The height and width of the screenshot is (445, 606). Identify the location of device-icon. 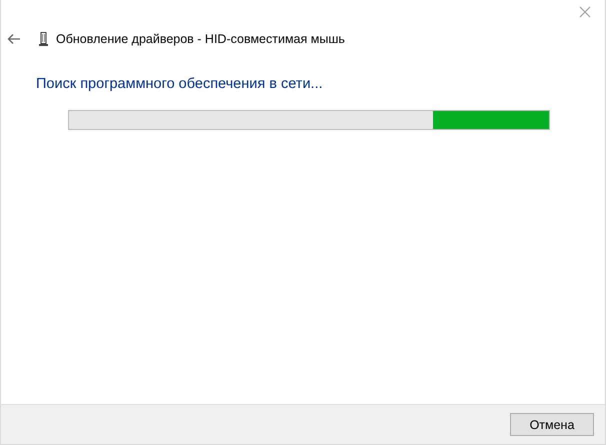
(43, 39).